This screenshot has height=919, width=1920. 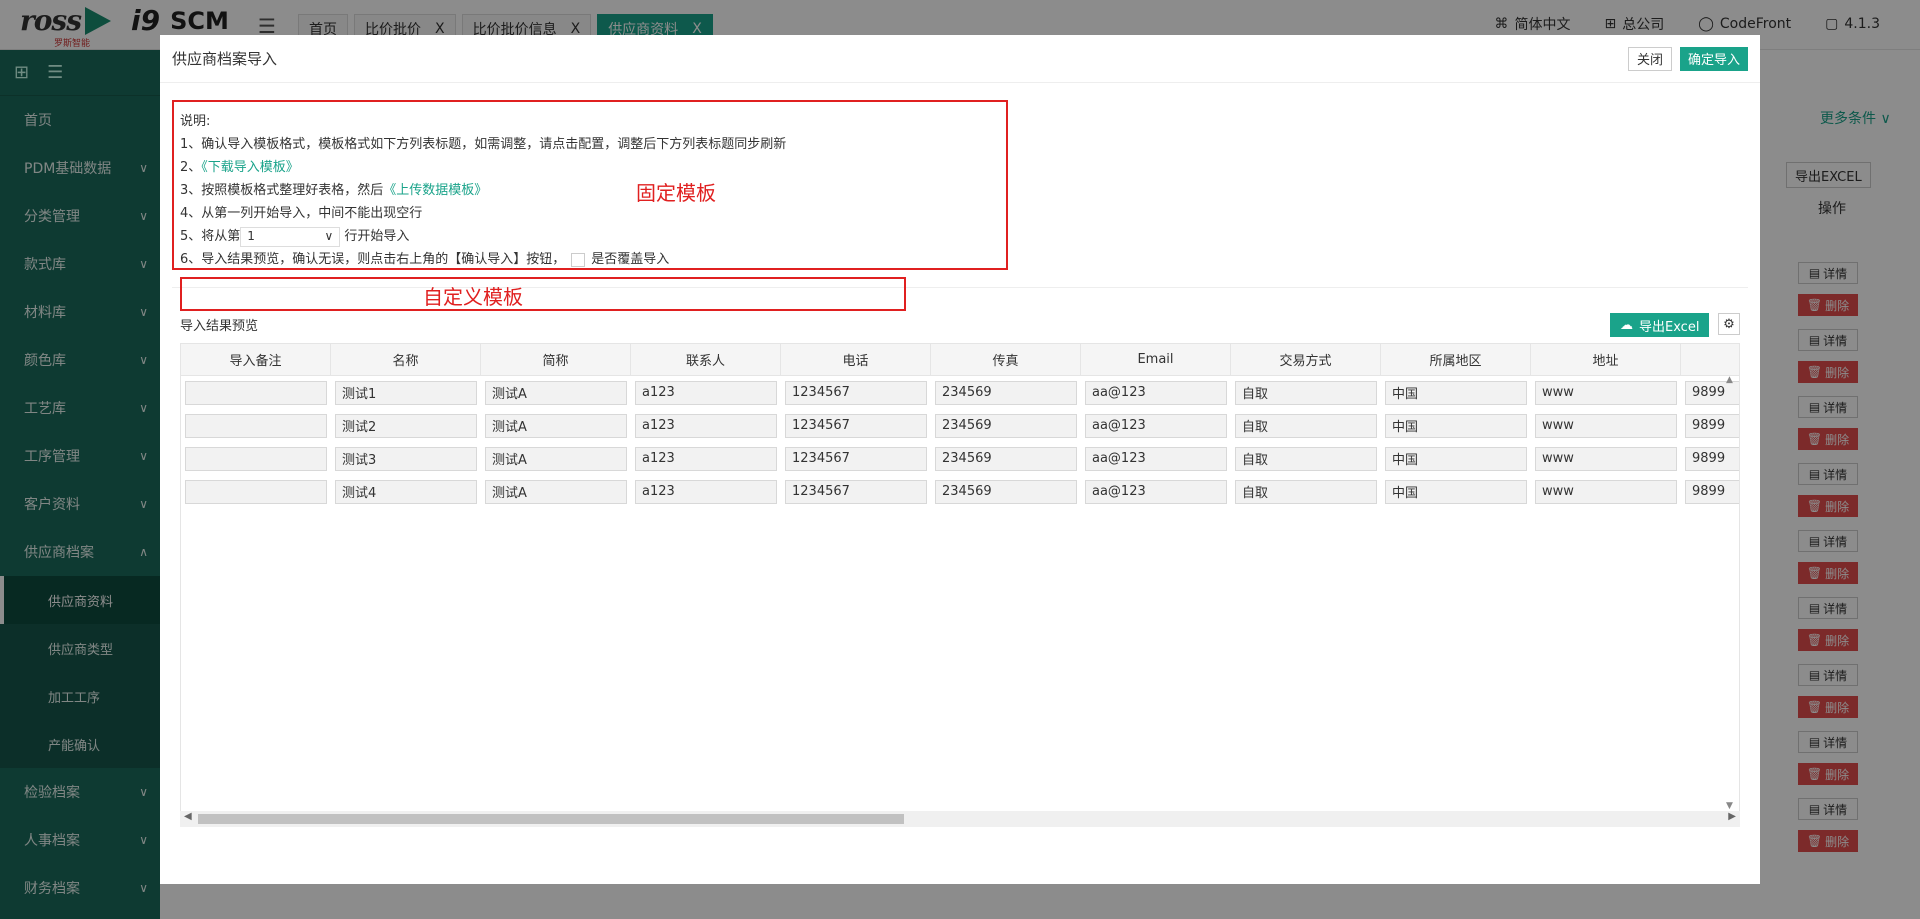 I want to click on scroll-up-icon: ▲, so click(x=1729, y=380).